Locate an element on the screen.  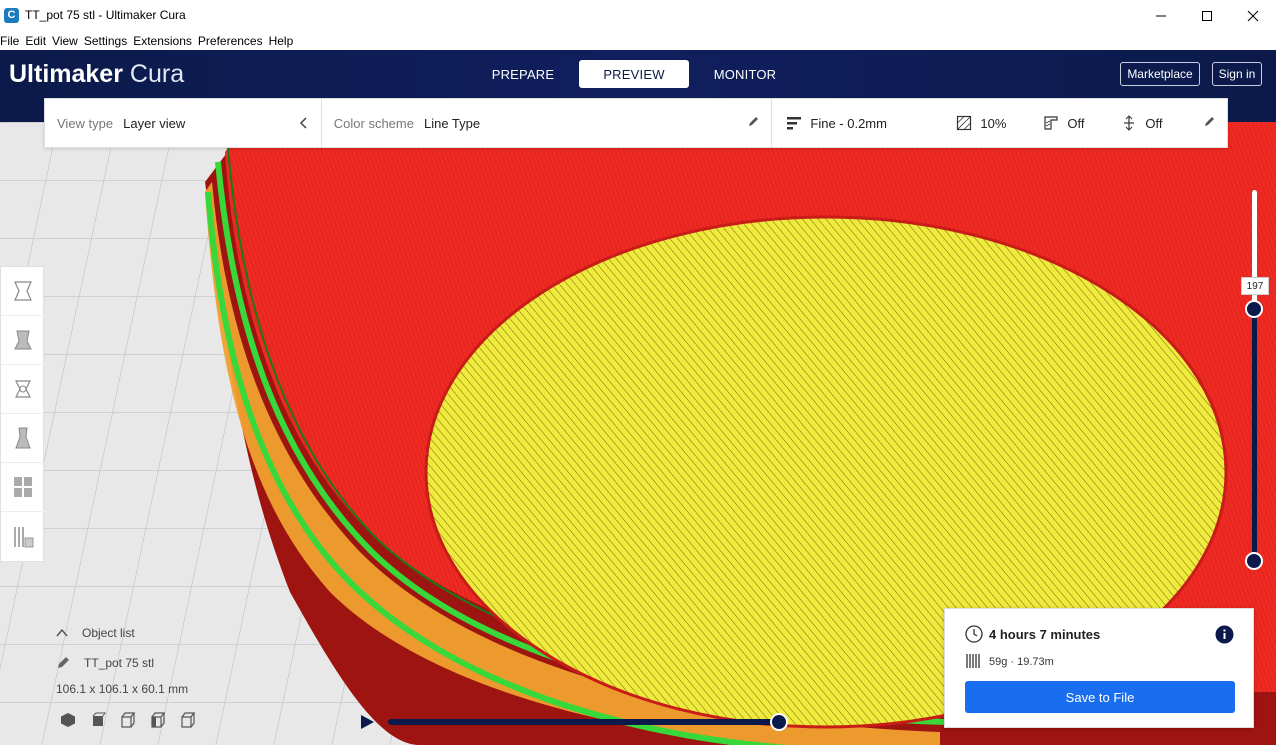
view-type-value: Layer view is located at coordinates (154, 123).